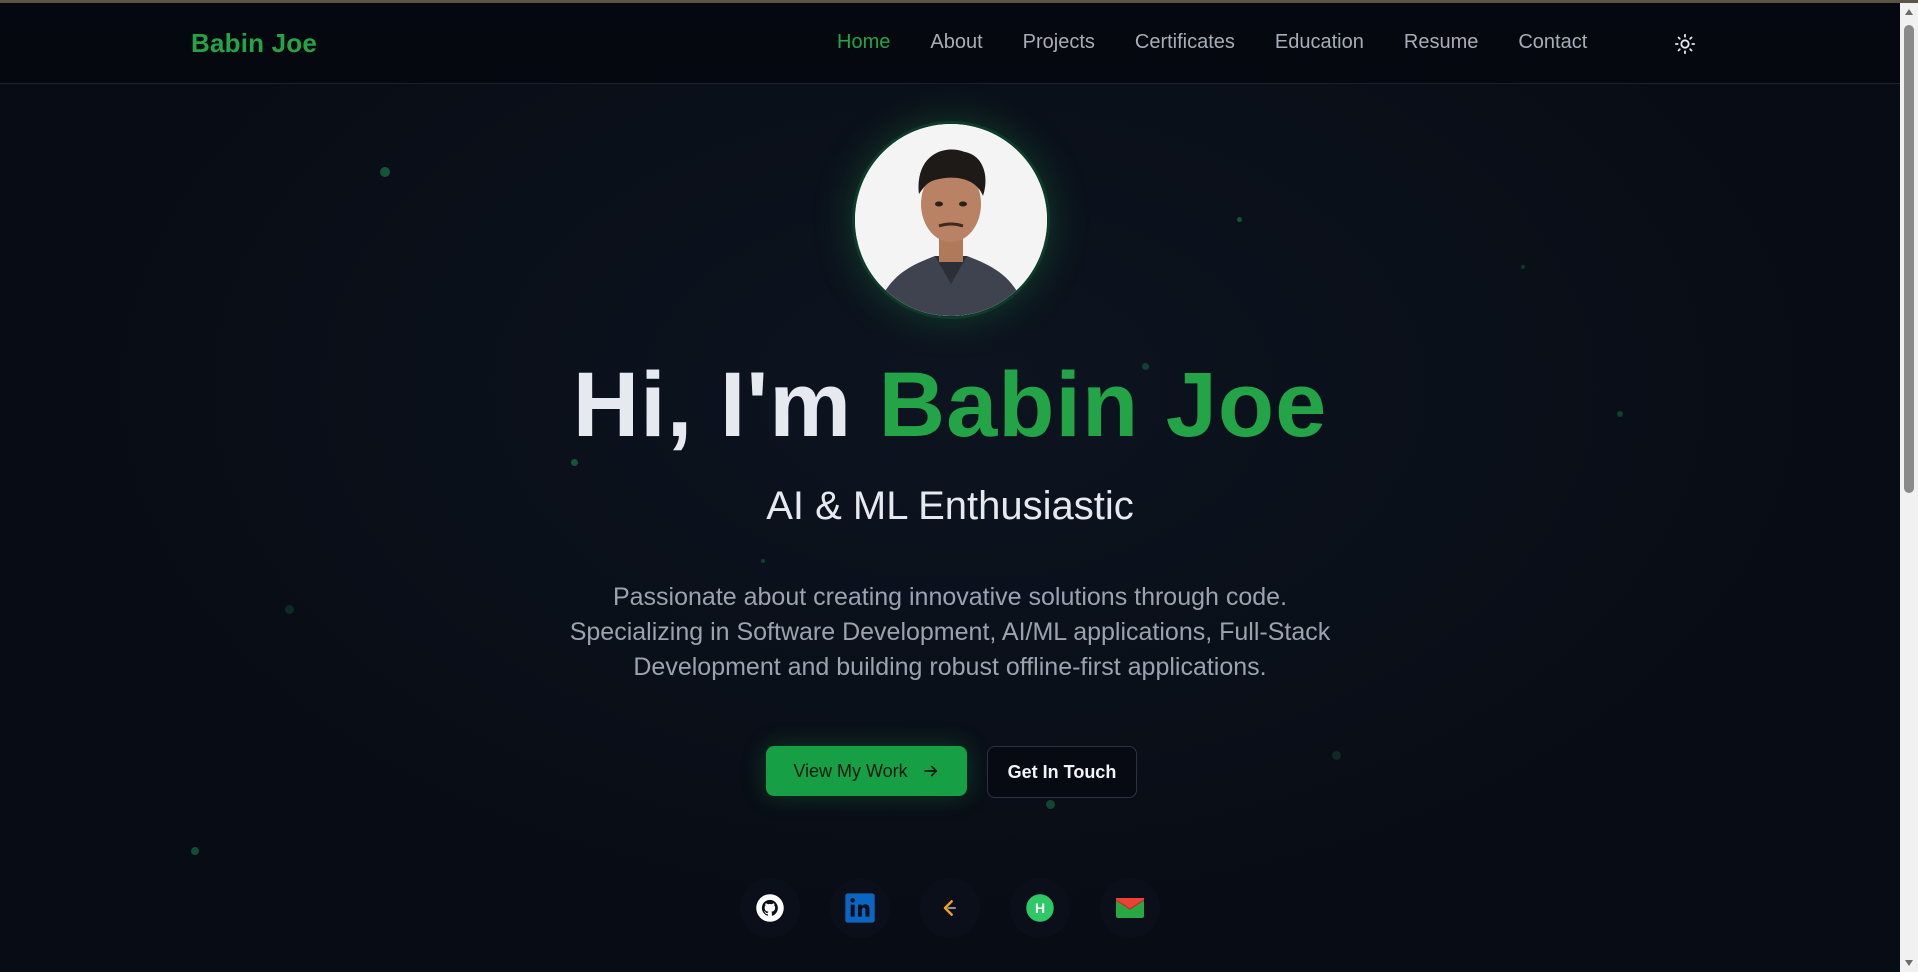 This screenshot has width=1918, height=972. Describe the element at coordinates (930, 771) in the screenshot. I see `arrow-right-icon` at that location.